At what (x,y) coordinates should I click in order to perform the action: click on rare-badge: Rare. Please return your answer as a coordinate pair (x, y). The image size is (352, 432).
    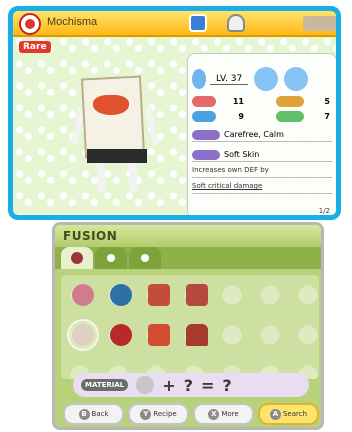
    Looking at the image, I should click on (35, 47).